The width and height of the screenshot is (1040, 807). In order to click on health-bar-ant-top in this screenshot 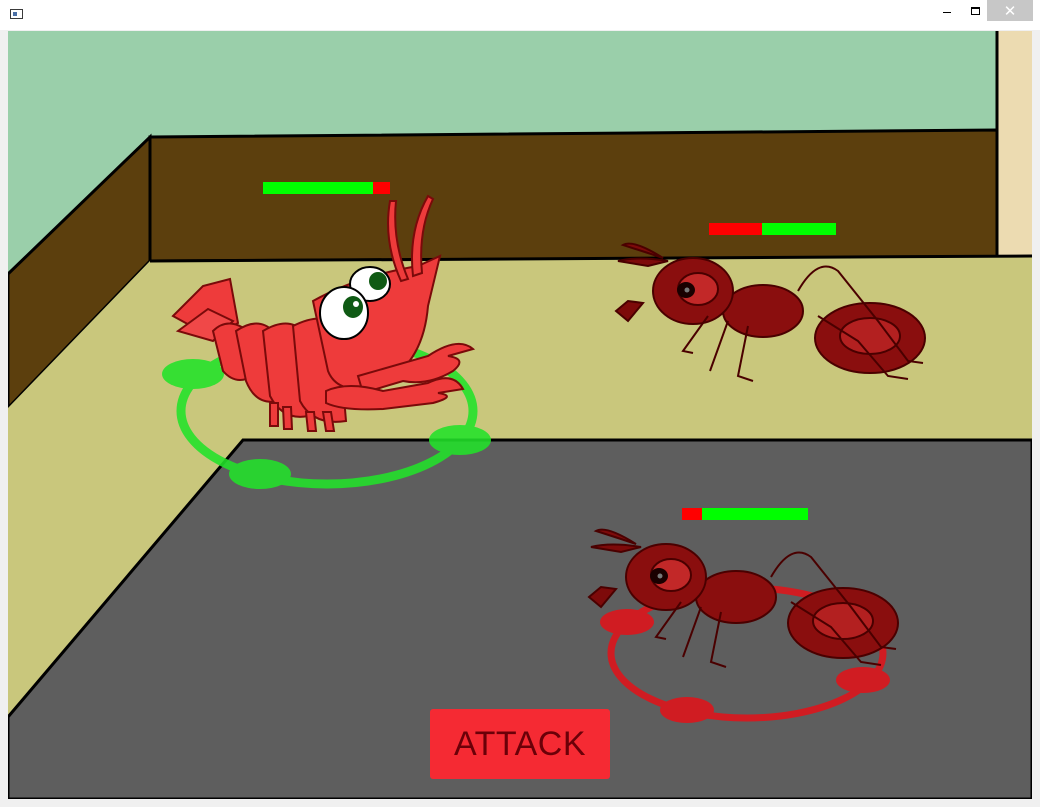, I will do `click(772, 229)`.